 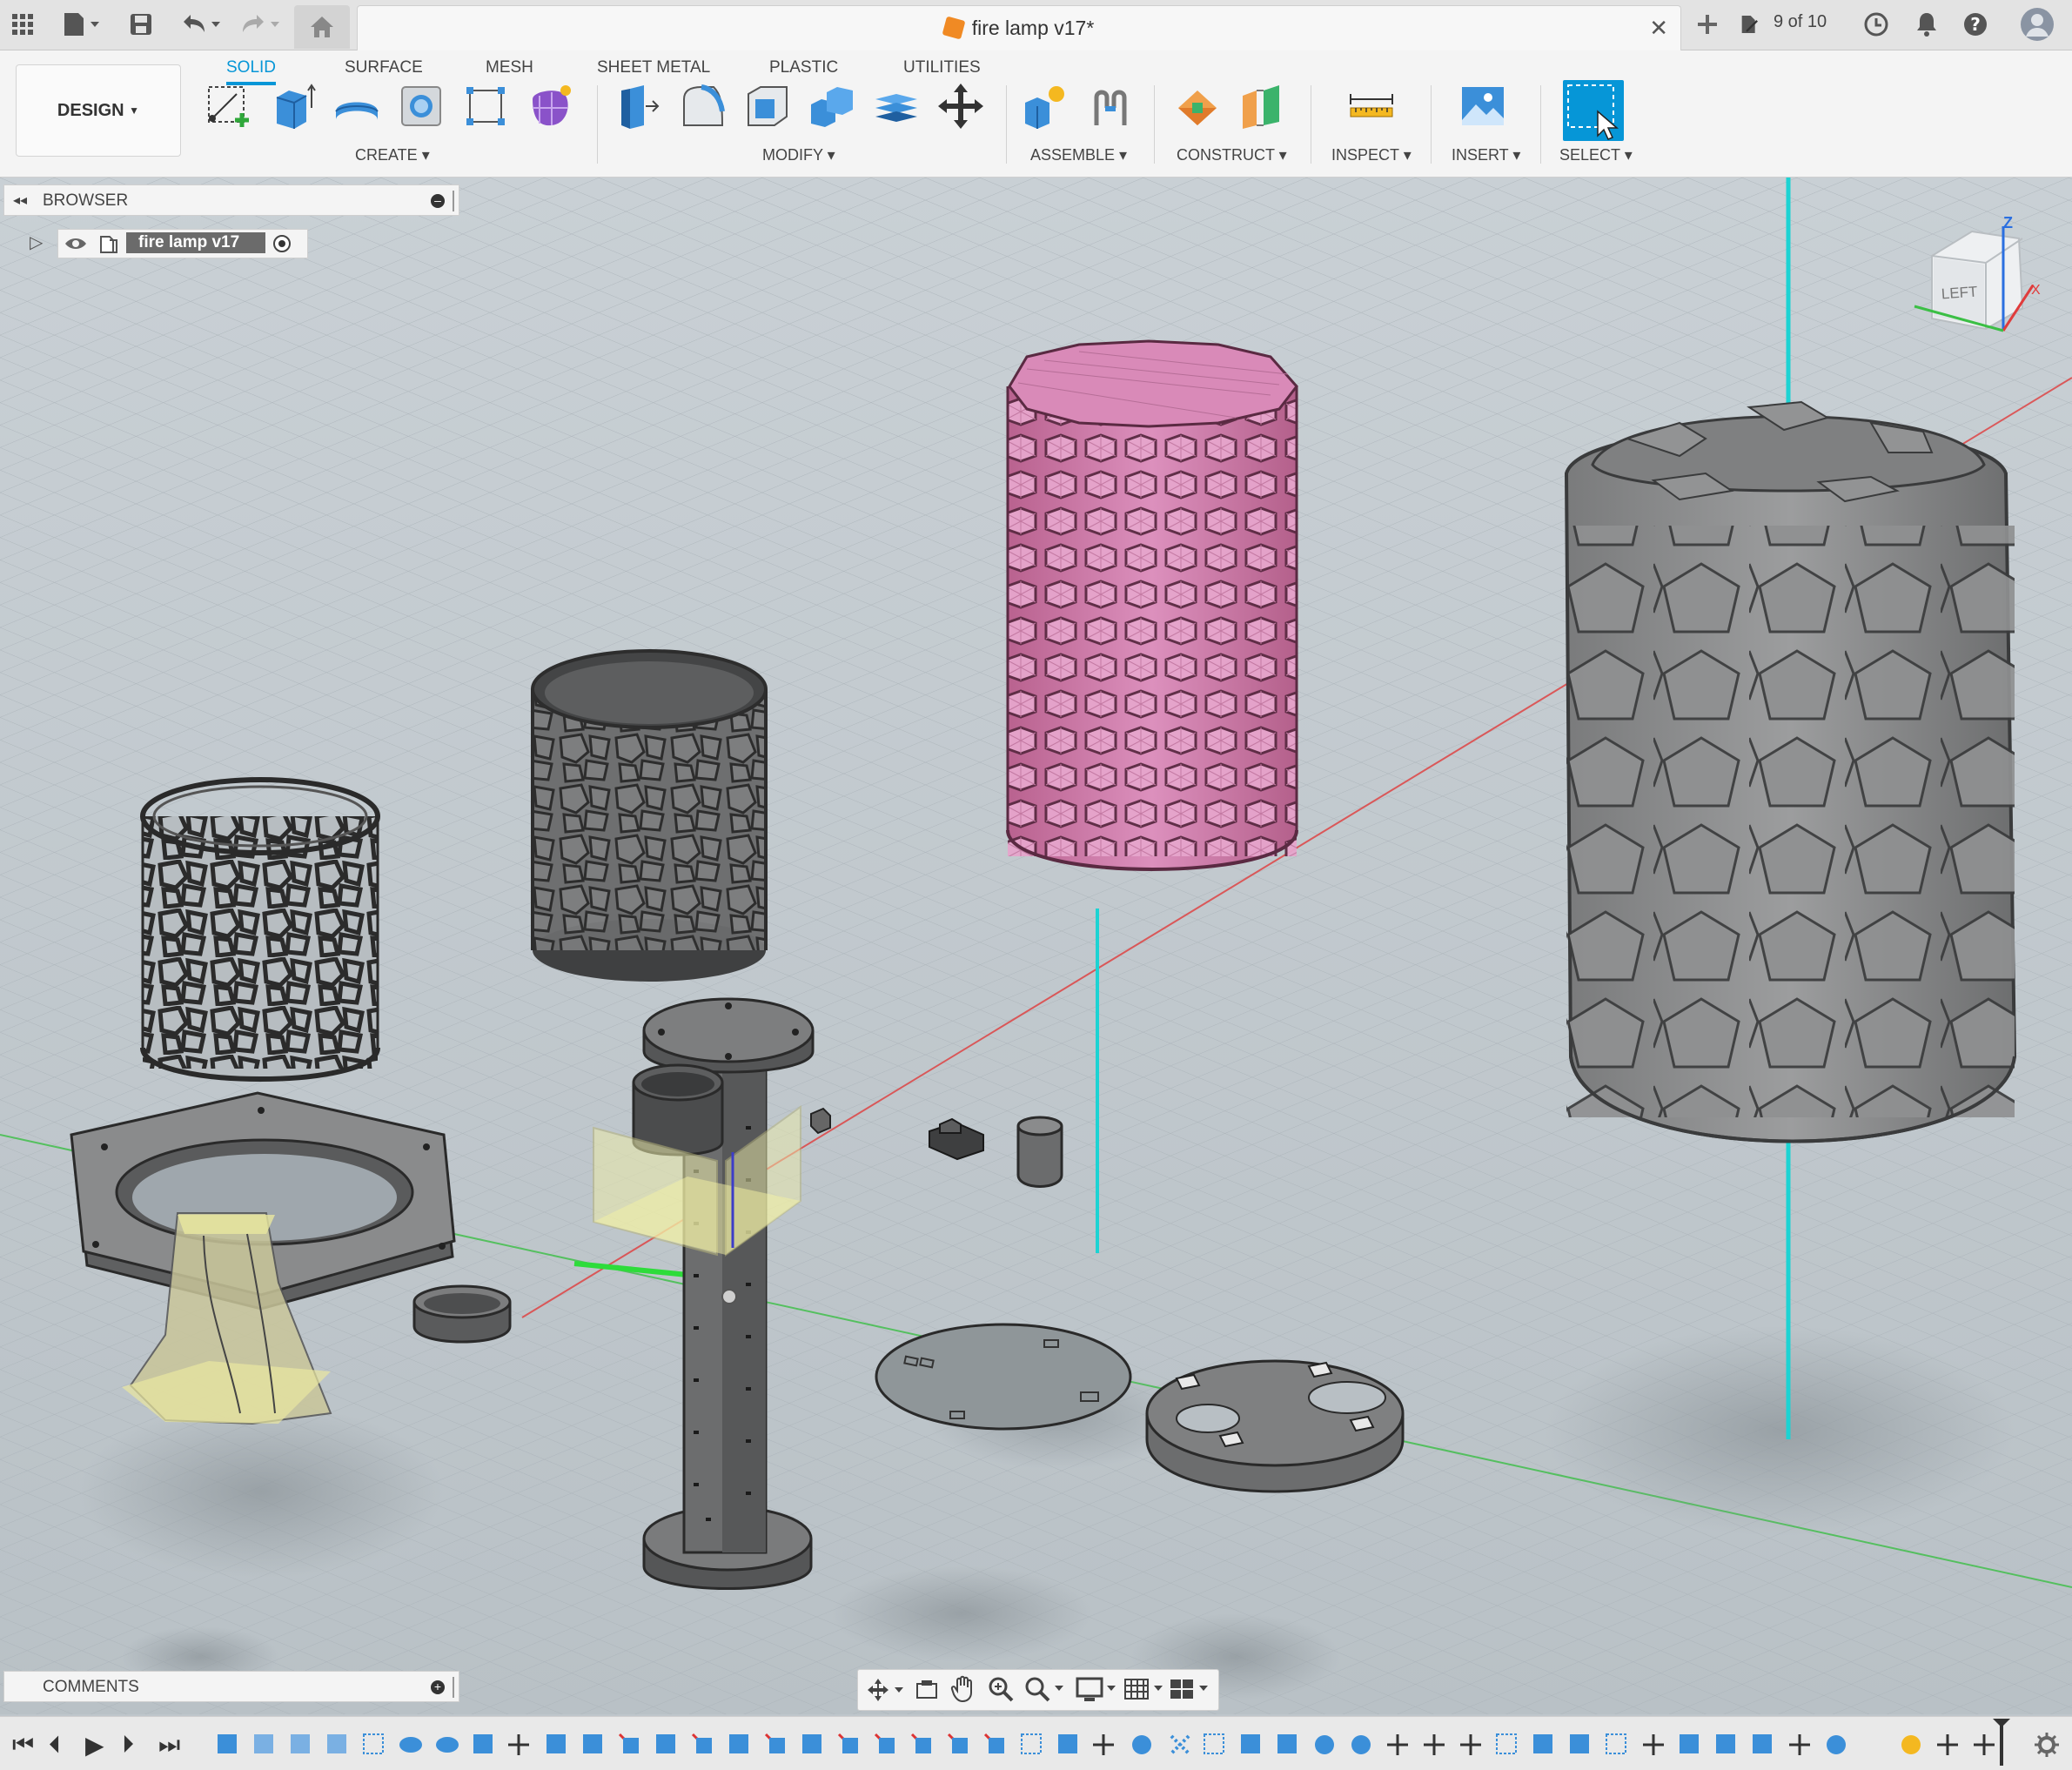 I want to click on joint-icon, so click(x=1110, y=106).